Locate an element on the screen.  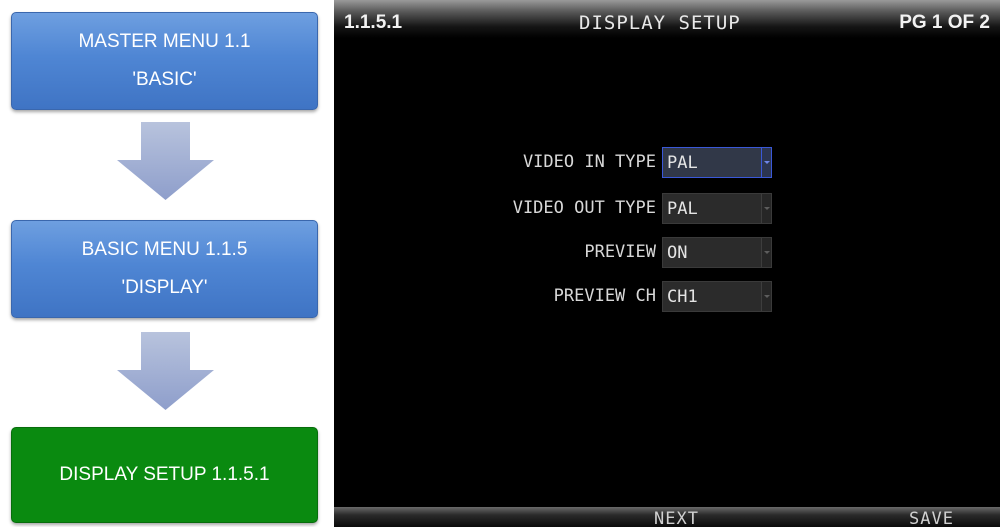
preview-ch-select: CH1 is located at coordinates (717, 296).